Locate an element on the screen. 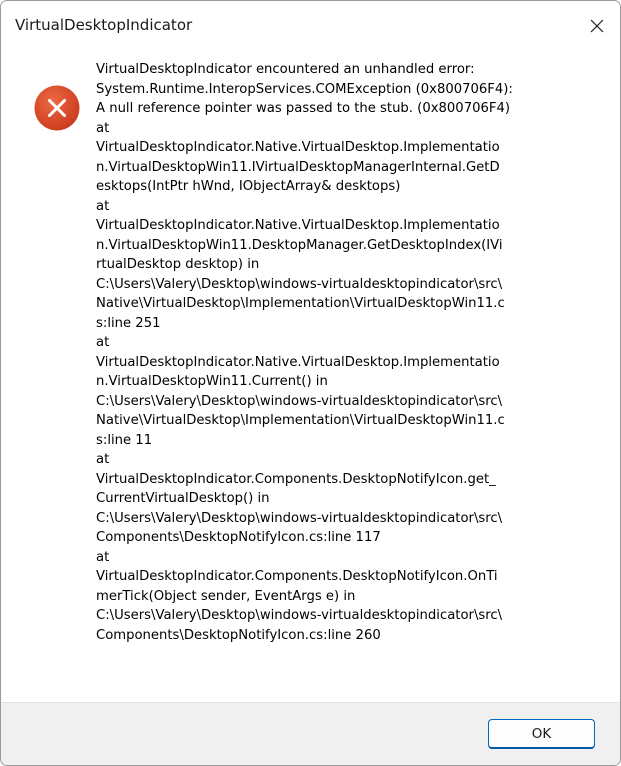 This screenshot has width=621, height=766. error-icon is located at coordinates (57, 108).